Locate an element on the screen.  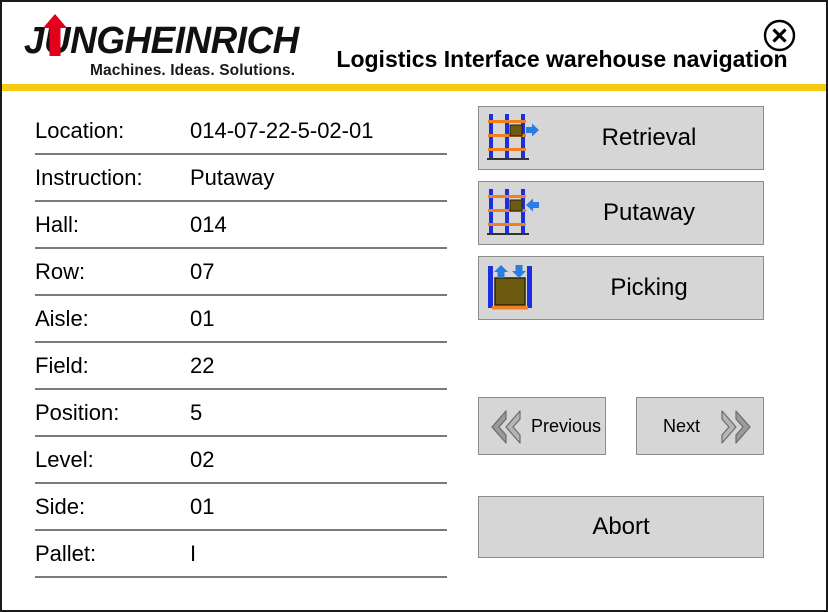
putaway-button: Putaway is located at coordinates (621, 213).